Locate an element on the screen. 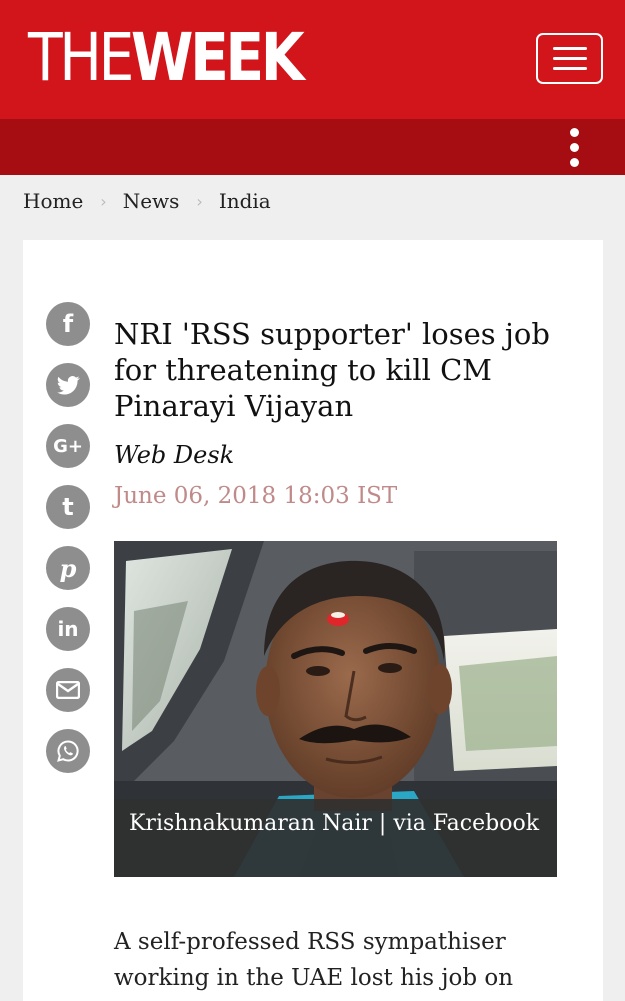  share-rail: f G+ t p in is located at coordinates (68, 546).